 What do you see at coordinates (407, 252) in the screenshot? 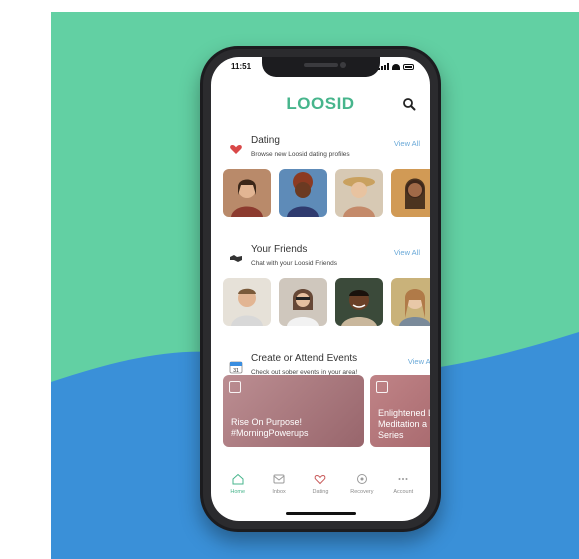
I see `friends-view-all-link: View All` at bounding box center [407, 252].